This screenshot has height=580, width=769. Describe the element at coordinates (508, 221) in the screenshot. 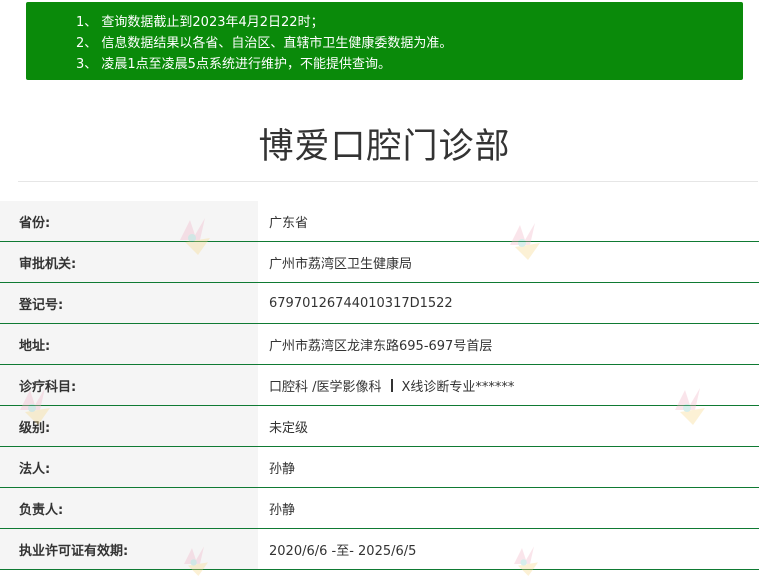

I see `row-value: 广东省` at that location.